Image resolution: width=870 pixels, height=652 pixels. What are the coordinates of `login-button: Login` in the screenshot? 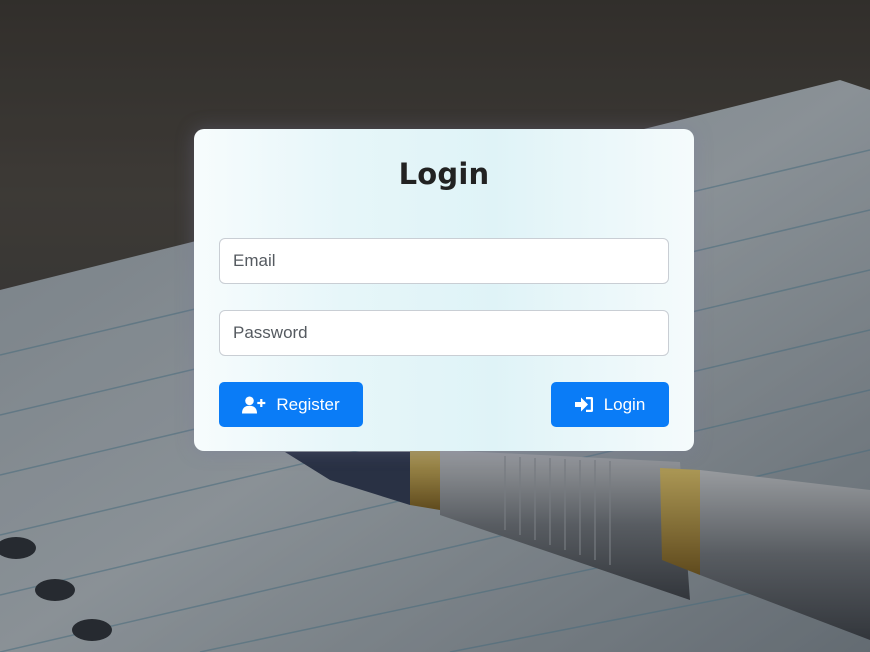 It's located at (610, 404).